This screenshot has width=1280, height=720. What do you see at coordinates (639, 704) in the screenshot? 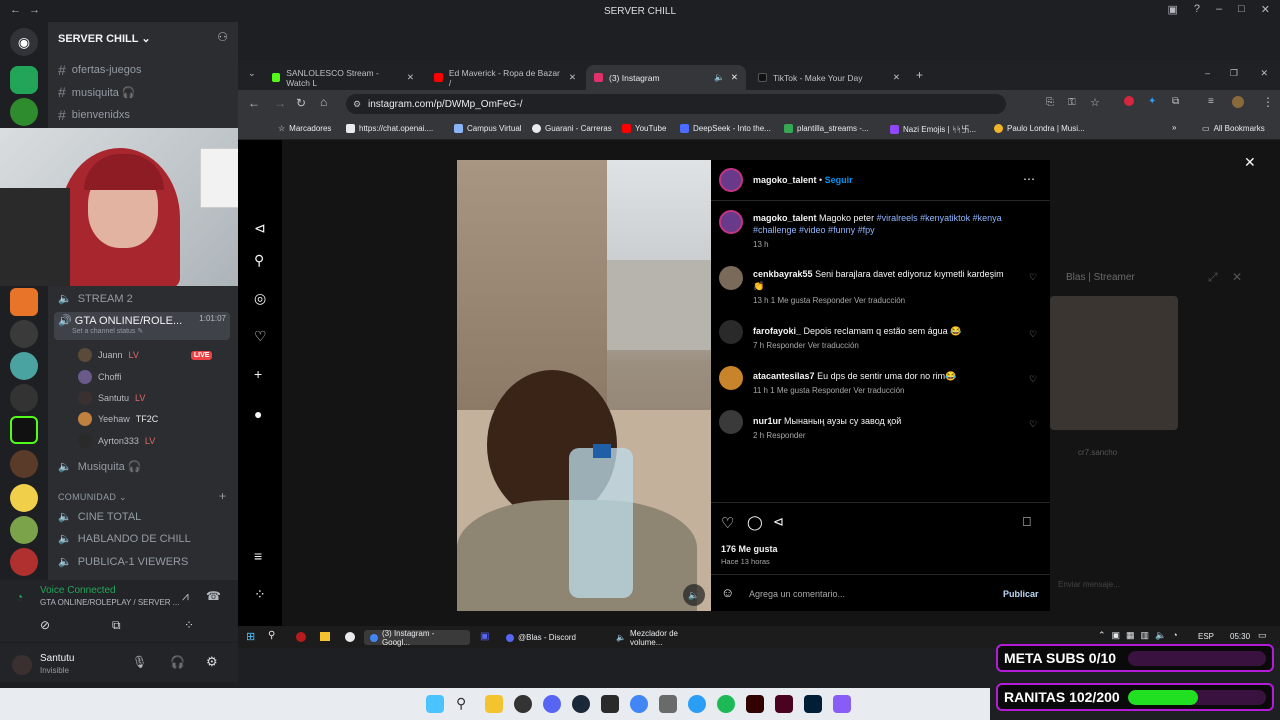
I see `chrome-icon` at bounding box center [639, 704].